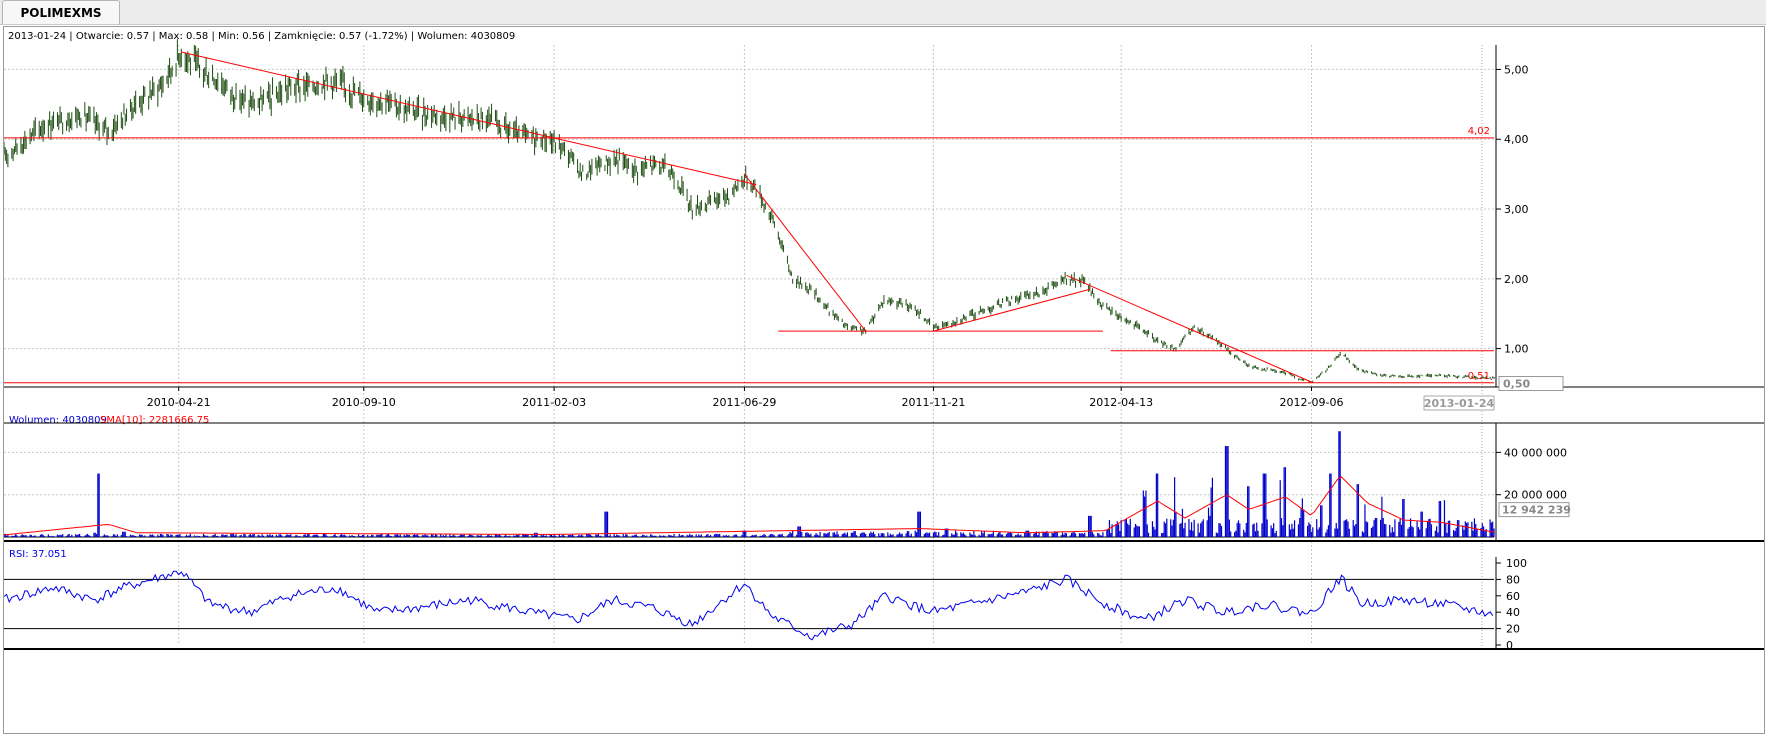 The width and height of the screenshot is (1766, 737). I want to click on rsi-line, so click(748, 605).